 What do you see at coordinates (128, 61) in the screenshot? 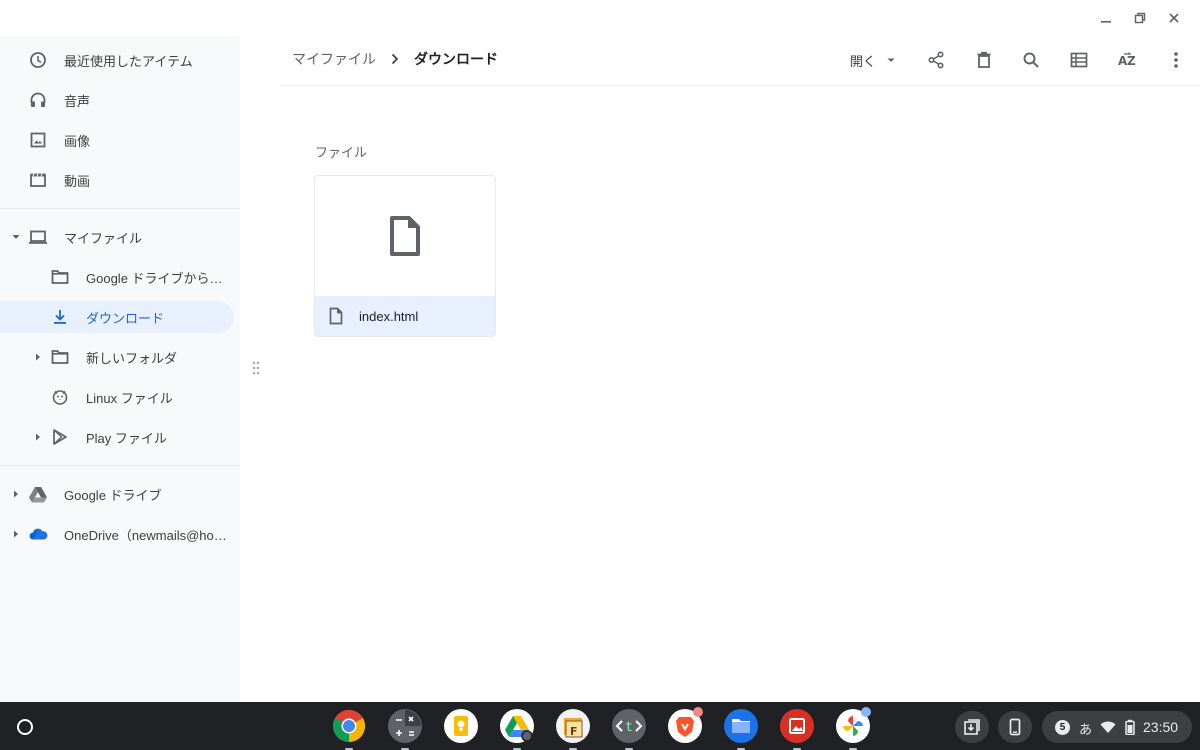
I see `sidebar-item-label: 最近使用したアイテム` at bounding box center [128, 61].